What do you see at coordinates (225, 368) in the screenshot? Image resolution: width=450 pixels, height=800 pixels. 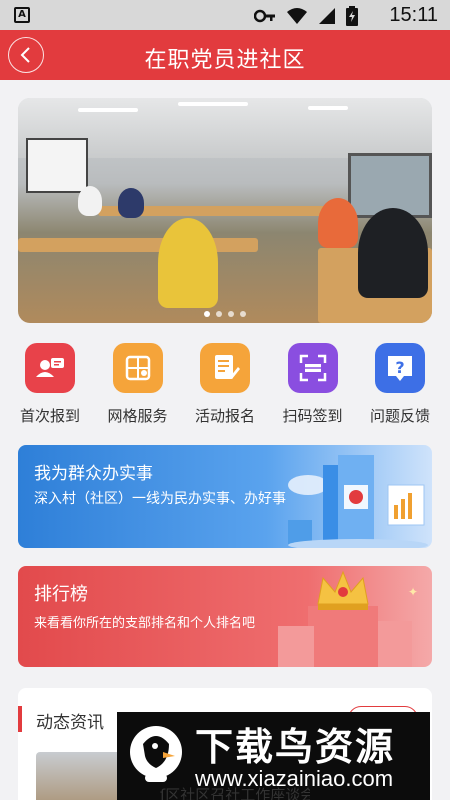 I see `form-edit-icon` at bounding box center [225, 368].